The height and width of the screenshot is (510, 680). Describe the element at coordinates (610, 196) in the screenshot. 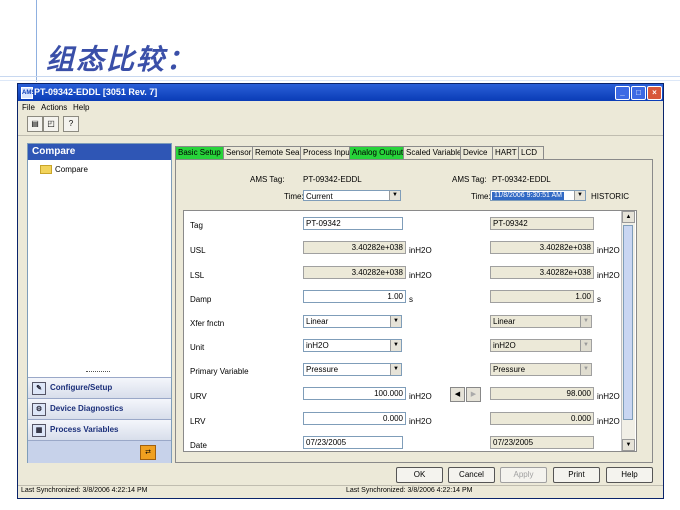

I see `historic-label: HISTORIC` at that location.